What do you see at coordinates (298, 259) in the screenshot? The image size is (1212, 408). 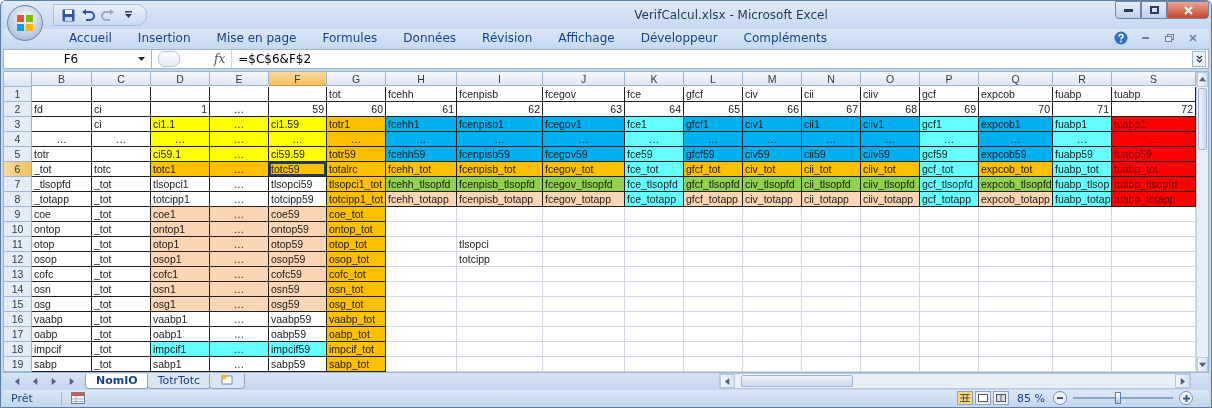 I see `table-cell: osop59` at bounding box center [298, 259].